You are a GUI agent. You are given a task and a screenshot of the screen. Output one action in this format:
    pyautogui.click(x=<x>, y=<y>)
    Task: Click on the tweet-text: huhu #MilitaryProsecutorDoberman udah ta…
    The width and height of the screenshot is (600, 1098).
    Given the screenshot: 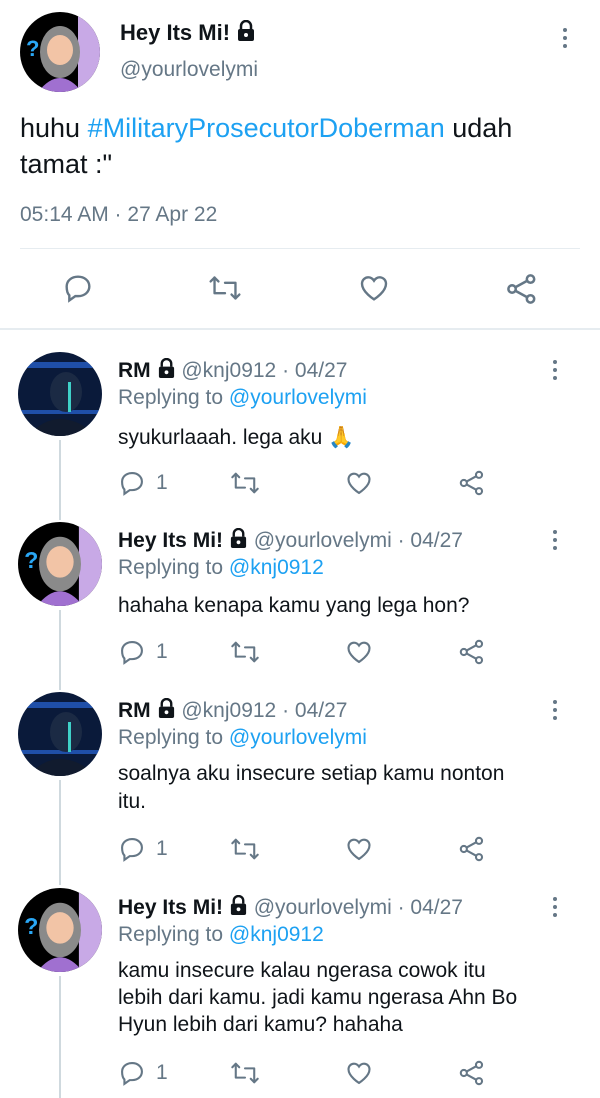 What is the action you would take?
    pyautogui.click(x=266, y=146)
    